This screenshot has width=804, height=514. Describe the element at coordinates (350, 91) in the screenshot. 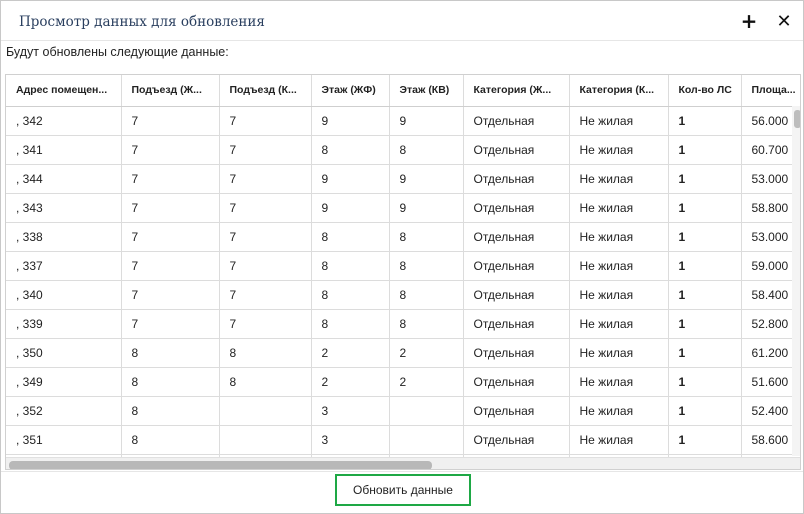

I see `column-header: Этаж (ЖФ)` at that location.